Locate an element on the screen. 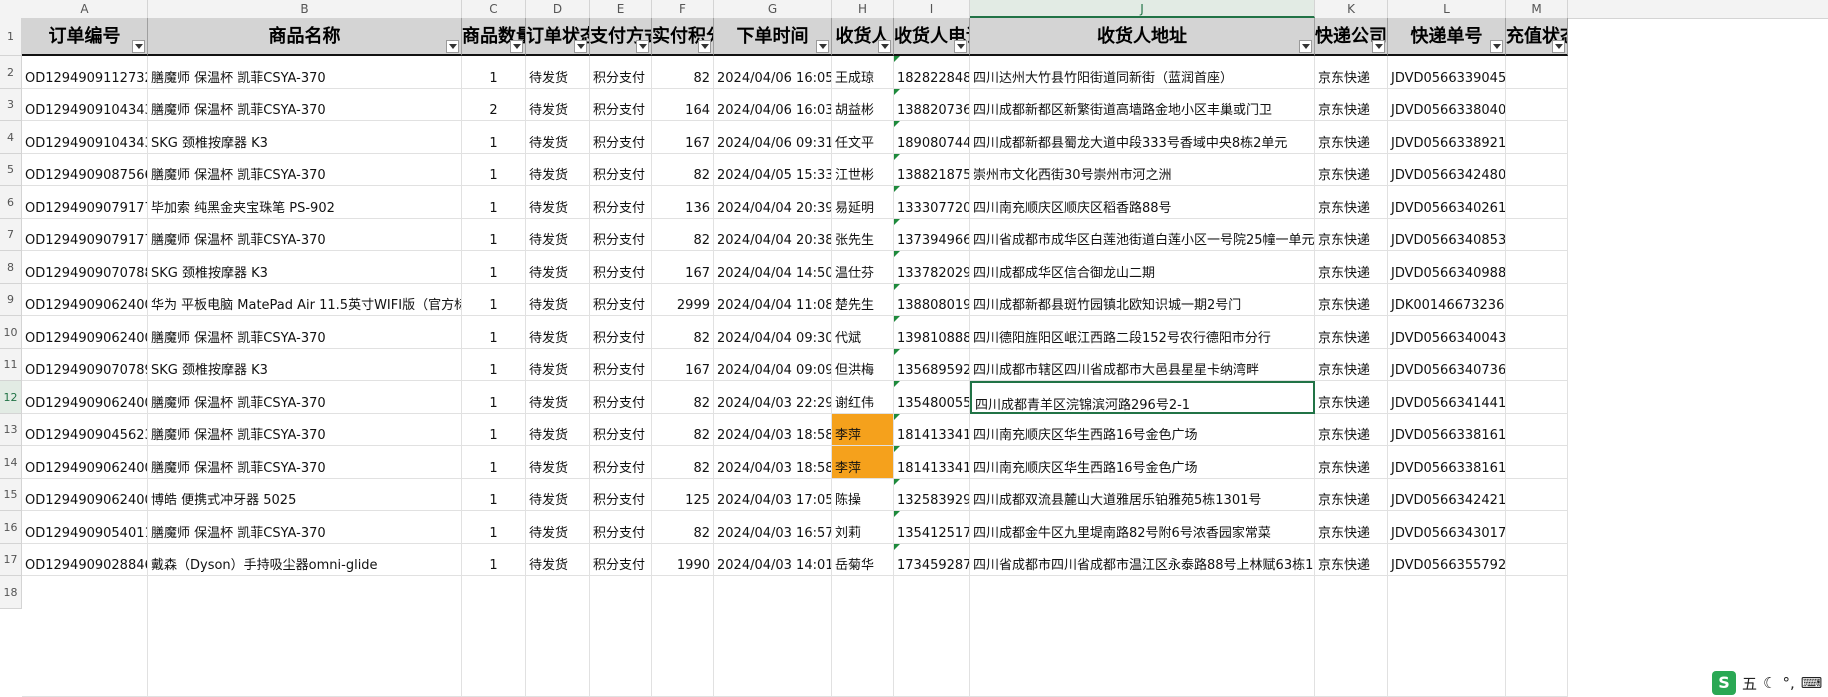 The image size is (1828, 697). table-cell: 温仕芬 is located at coordinates (863, 267).